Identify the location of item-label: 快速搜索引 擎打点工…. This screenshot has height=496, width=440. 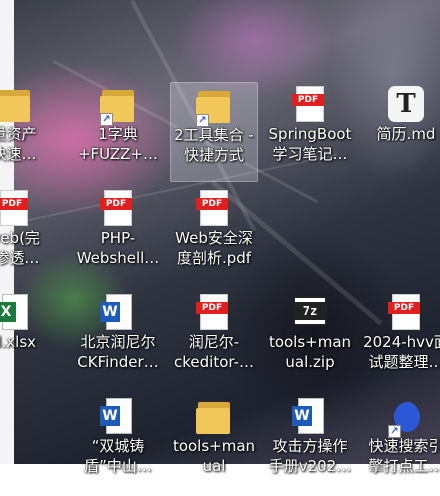
(404, 456).